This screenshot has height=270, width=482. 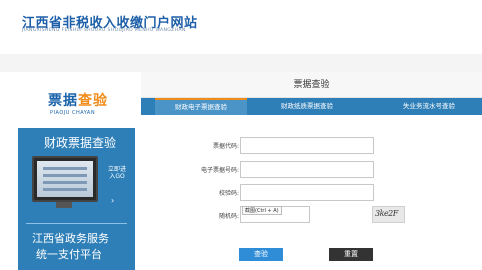 What do you see at coordinates (228, 216) in the screenshot?
I see `random-code-label: 随机码:` at bounding box center [228, 216].